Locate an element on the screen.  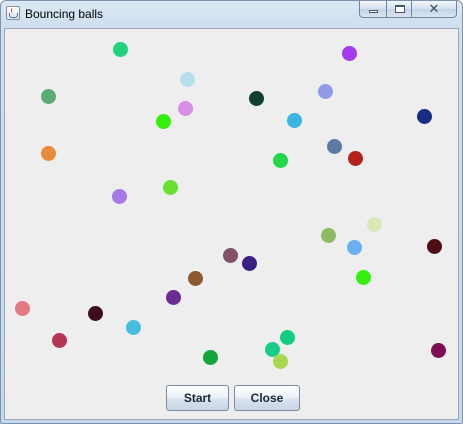
minimize-button is located at coordinates (372, 9).